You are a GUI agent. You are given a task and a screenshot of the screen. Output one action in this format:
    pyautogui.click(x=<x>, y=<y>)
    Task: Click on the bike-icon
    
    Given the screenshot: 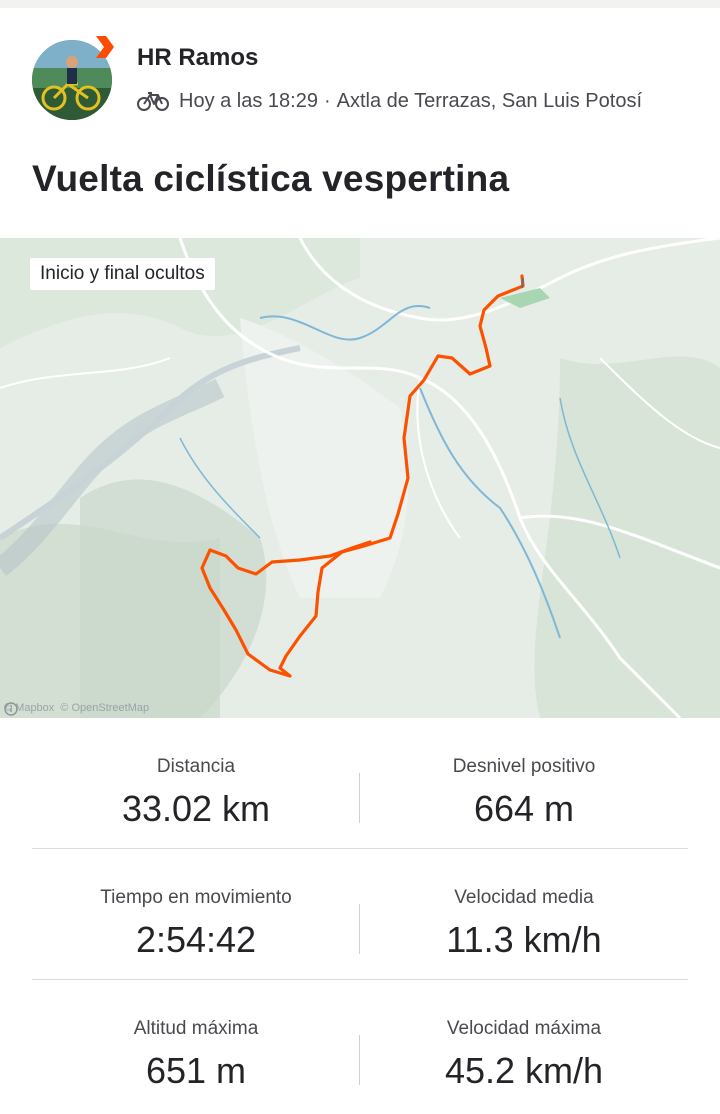 What is the action you would take?
    pyautogui.click(x=153, y=101)
    